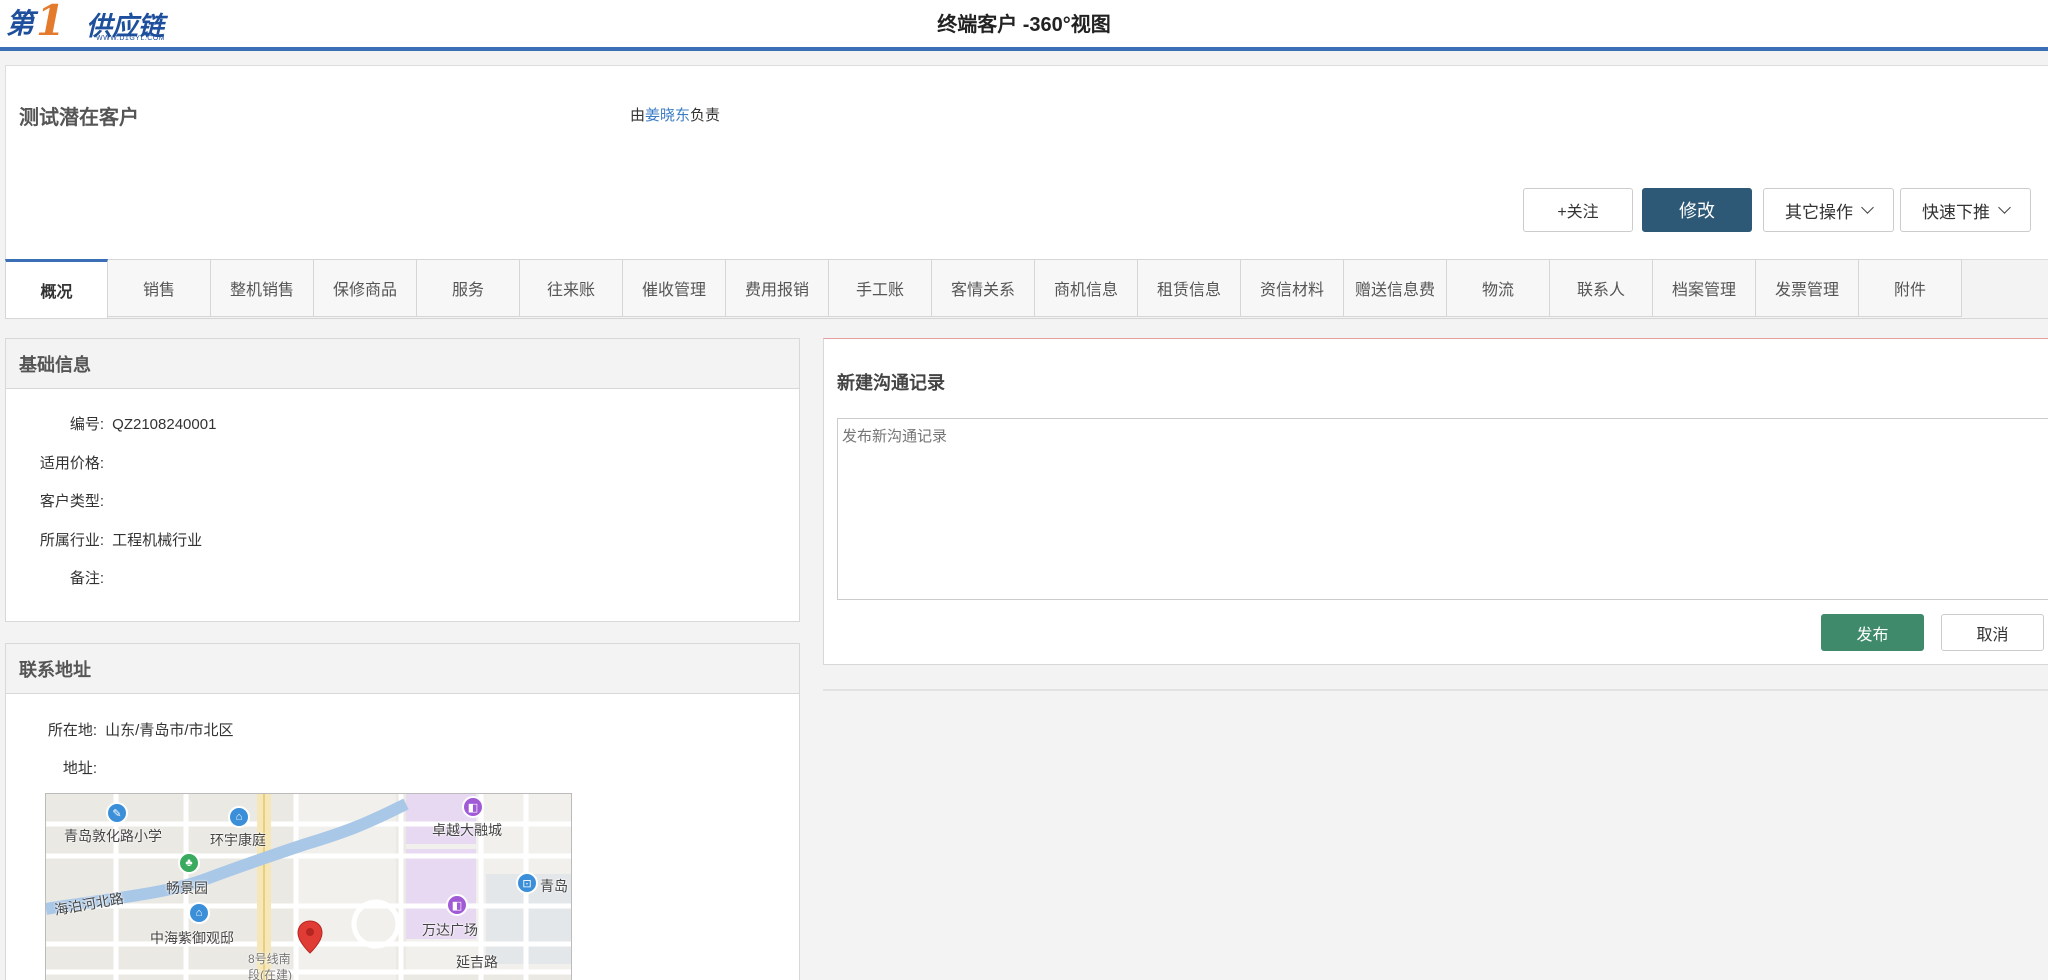 The width and height of the screenshot is (2048, 980). Describe the element at coordinates (467, 830) in the screenshot. I see `map-label: 卓越大融城` at that location.